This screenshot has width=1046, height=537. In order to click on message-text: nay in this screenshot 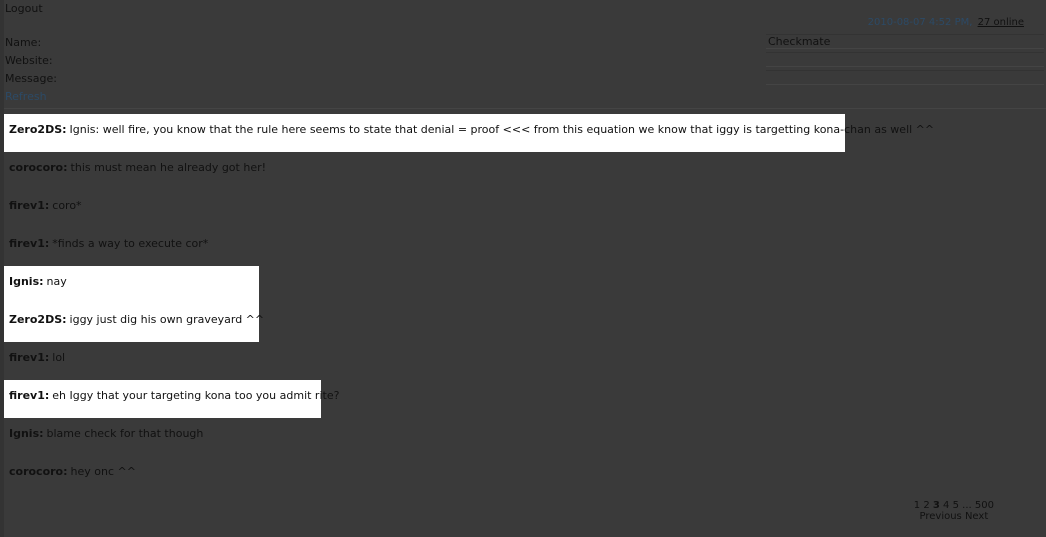, I will do `click(56, 281)`.